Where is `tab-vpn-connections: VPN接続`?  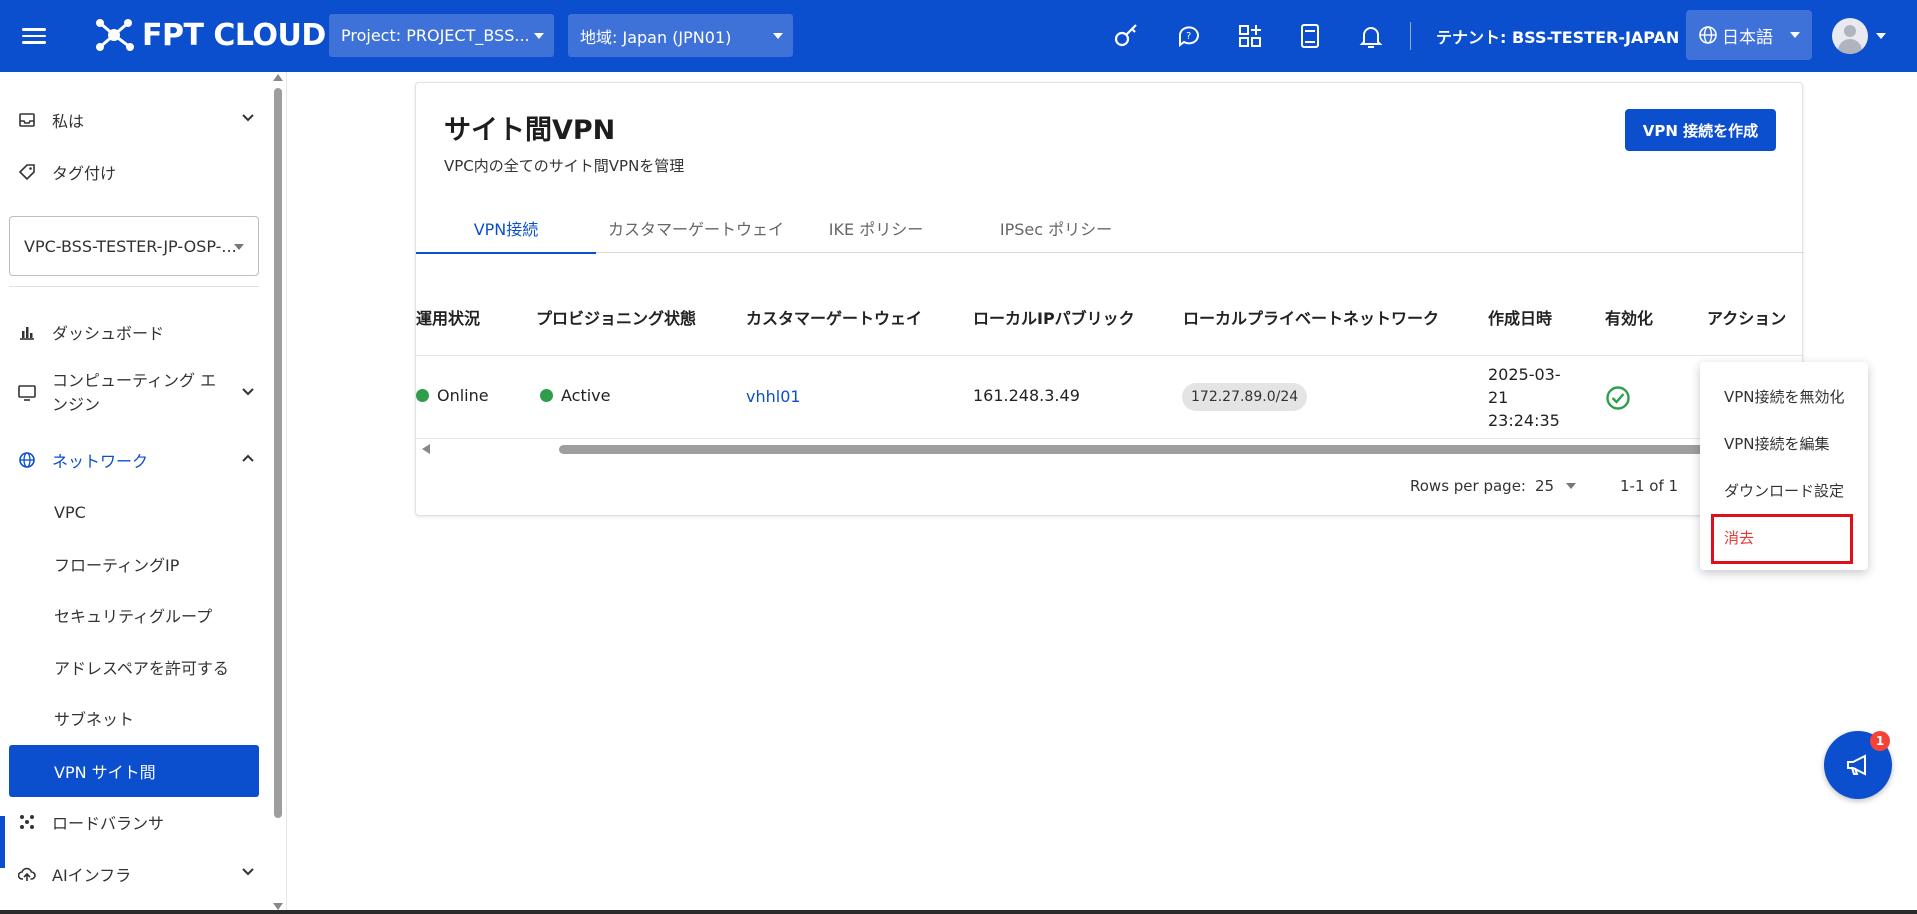 tab-vpn-connections: VPN接続 is located at coordinates (506, 228).